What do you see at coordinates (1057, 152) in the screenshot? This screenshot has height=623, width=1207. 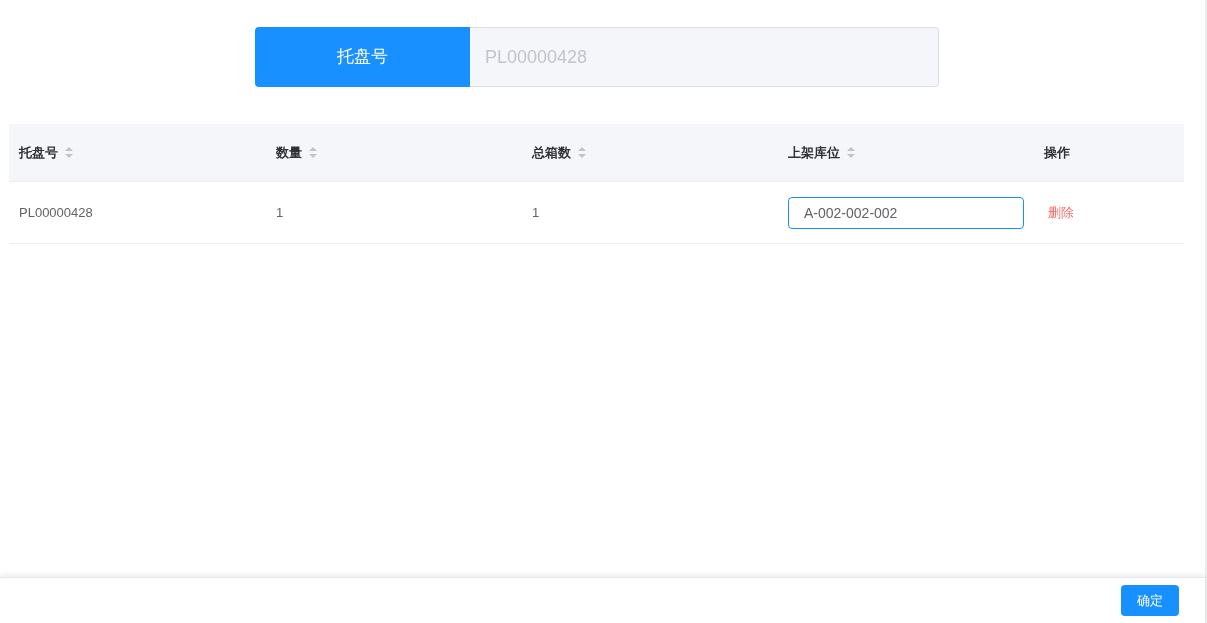 I see `column-header: 操作` at bounding box center [1057, 152].